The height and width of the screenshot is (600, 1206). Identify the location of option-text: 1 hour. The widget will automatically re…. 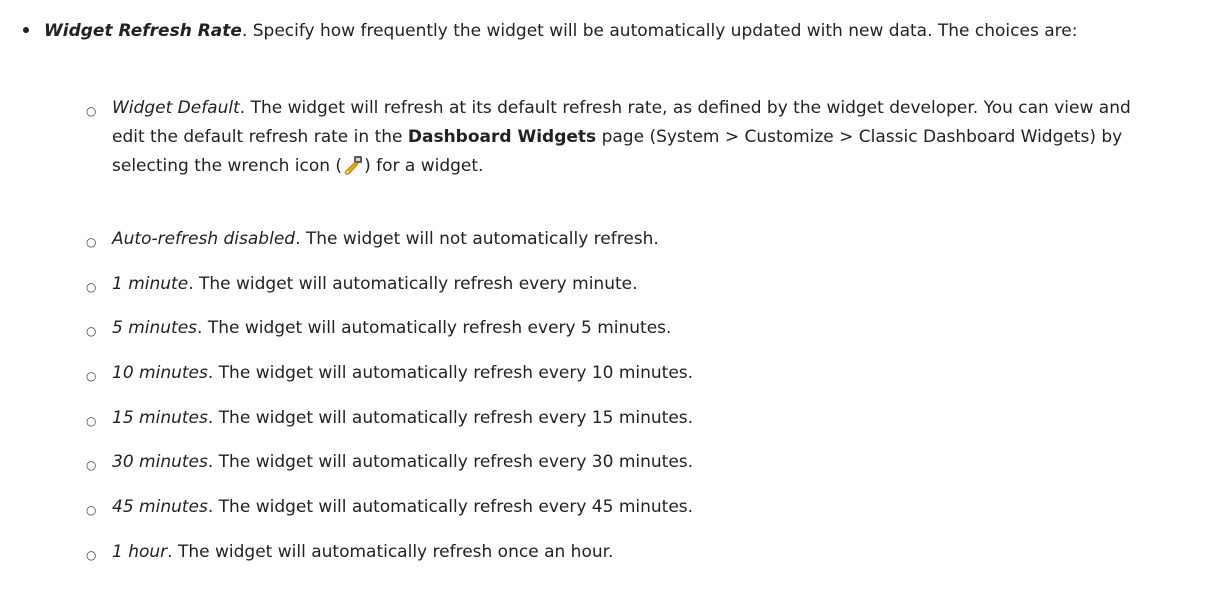
(639, 552).